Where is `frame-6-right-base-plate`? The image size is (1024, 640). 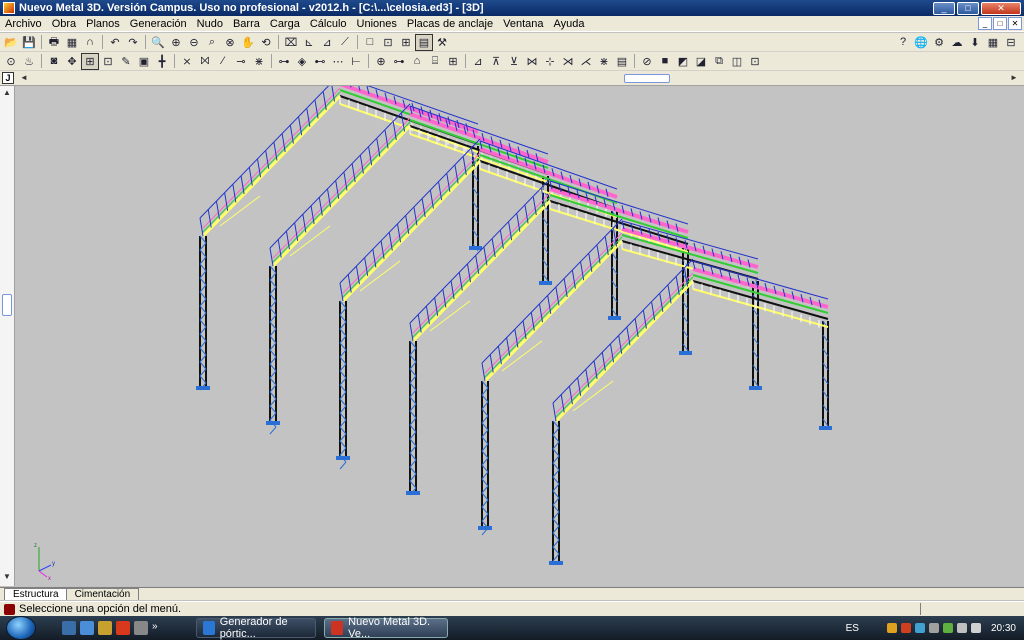 frame-6-right-base-plate is located at coordinates (825, 428).